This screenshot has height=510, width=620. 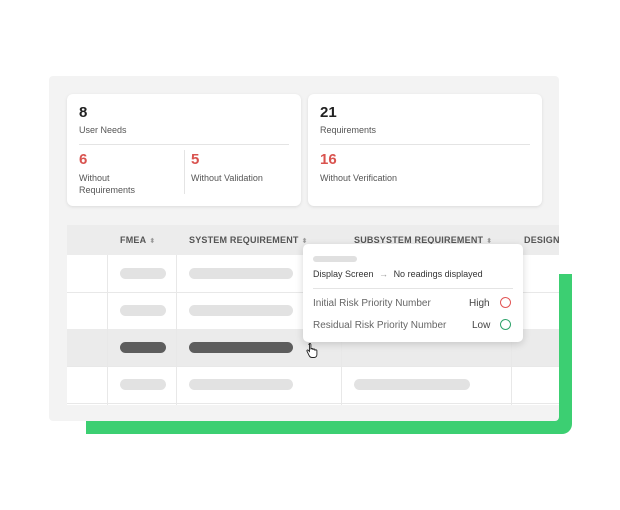 What do you see at coordinates (335, 259) in the screenshot?
I see `tooltip-title-placeholder` at bounding box center [335, 259].